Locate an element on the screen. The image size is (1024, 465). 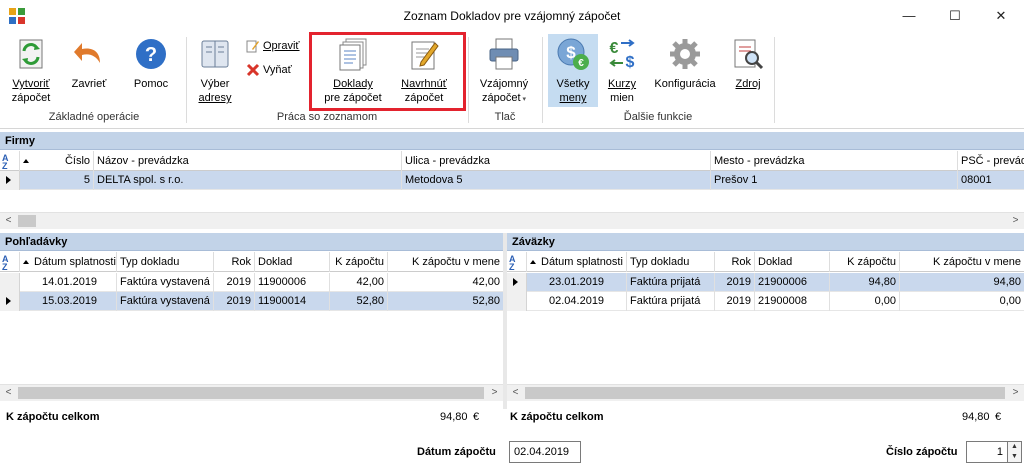
cell-document: 21900008 is located at coordinates (792, 301).